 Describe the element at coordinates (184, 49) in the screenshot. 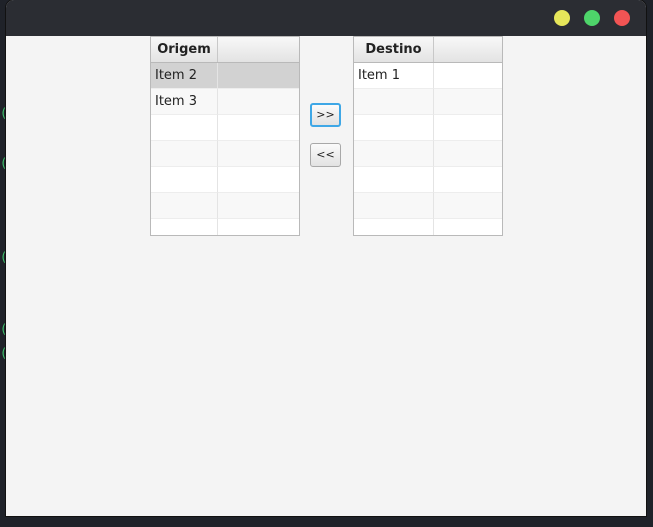

I see `column-header-origem: Origem` at that location.